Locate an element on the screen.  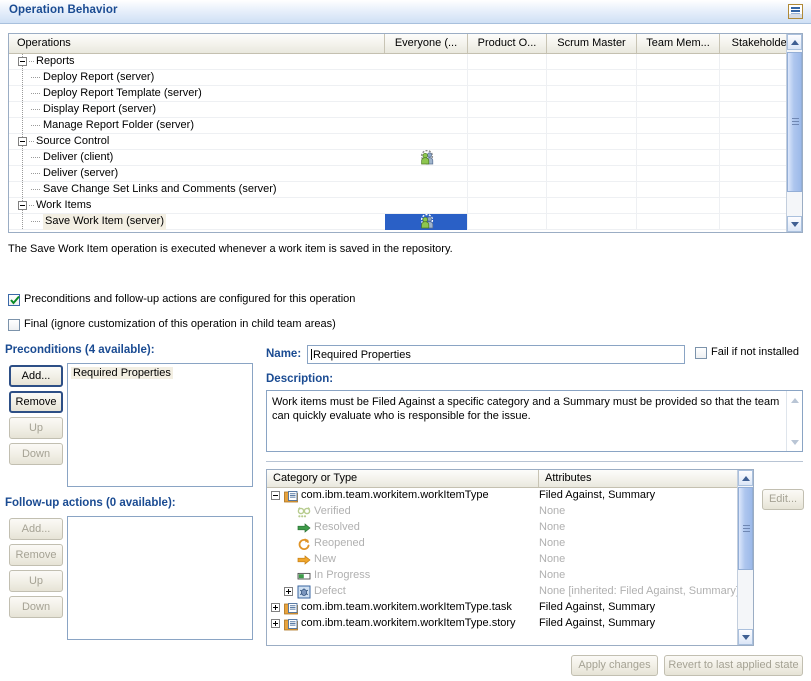
category-table-row: Resolved None is located at coordinates (502, 528).